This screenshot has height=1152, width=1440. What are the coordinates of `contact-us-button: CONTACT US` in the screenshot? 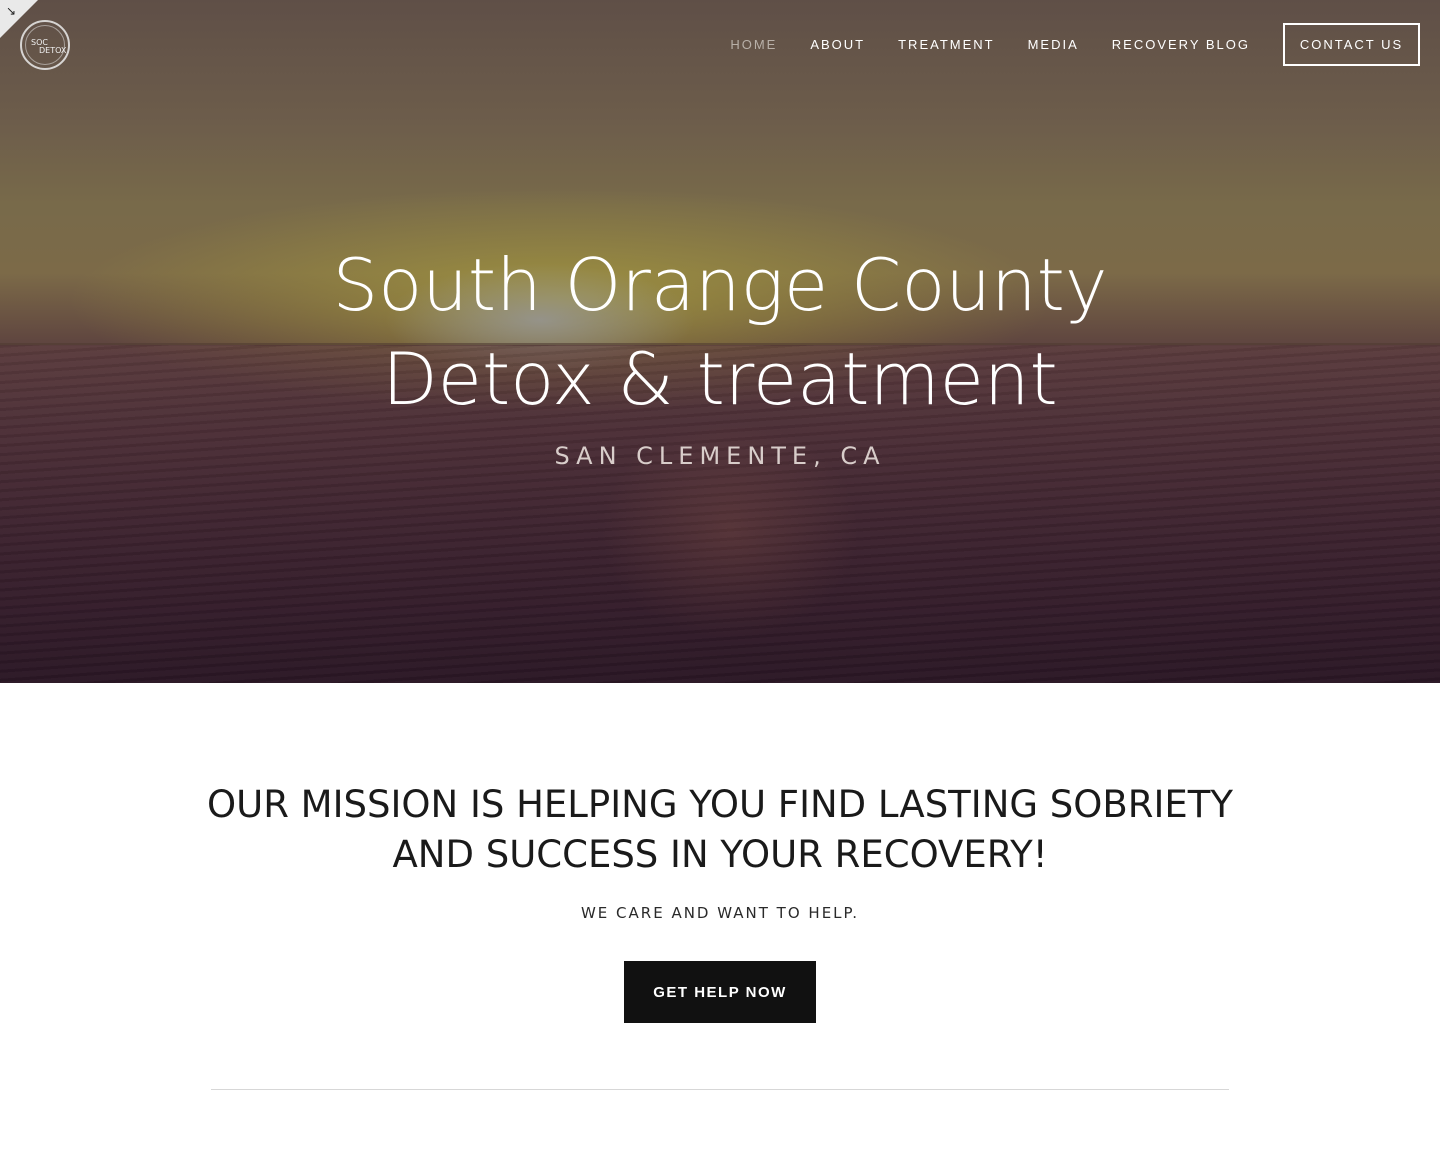 It's located at (1351, 44).